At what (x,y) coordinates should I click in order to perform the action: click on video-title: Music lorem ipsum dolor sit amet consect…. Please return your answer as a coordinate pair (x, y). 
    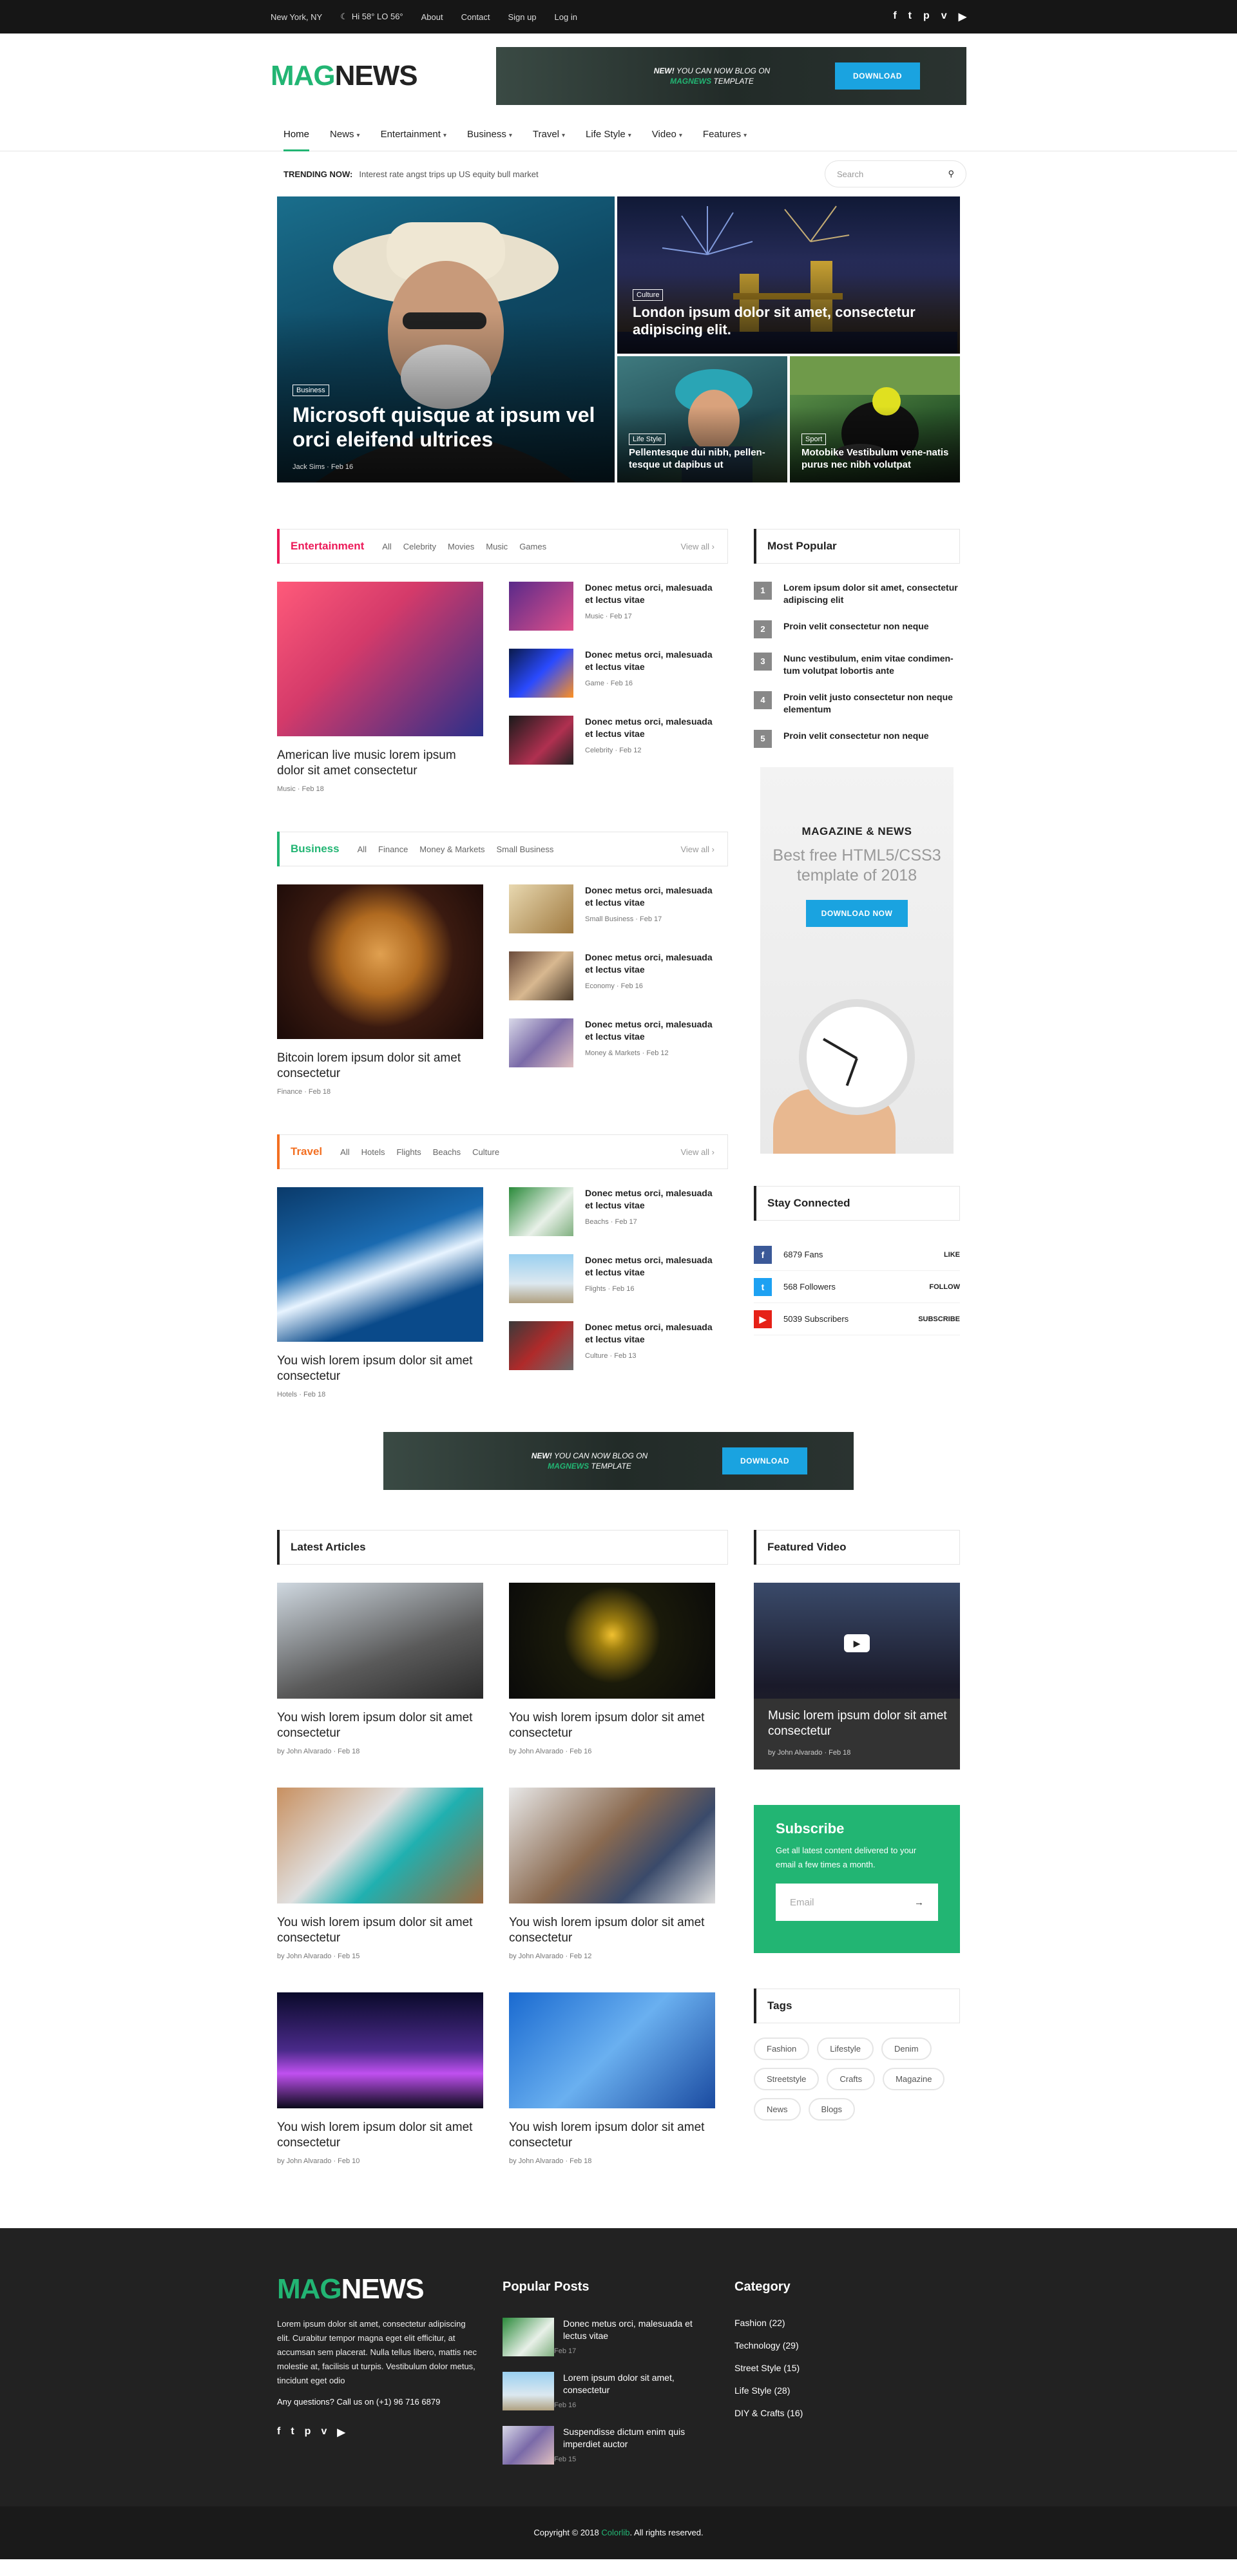
    Looking at the image, I should click on (861, 1724).